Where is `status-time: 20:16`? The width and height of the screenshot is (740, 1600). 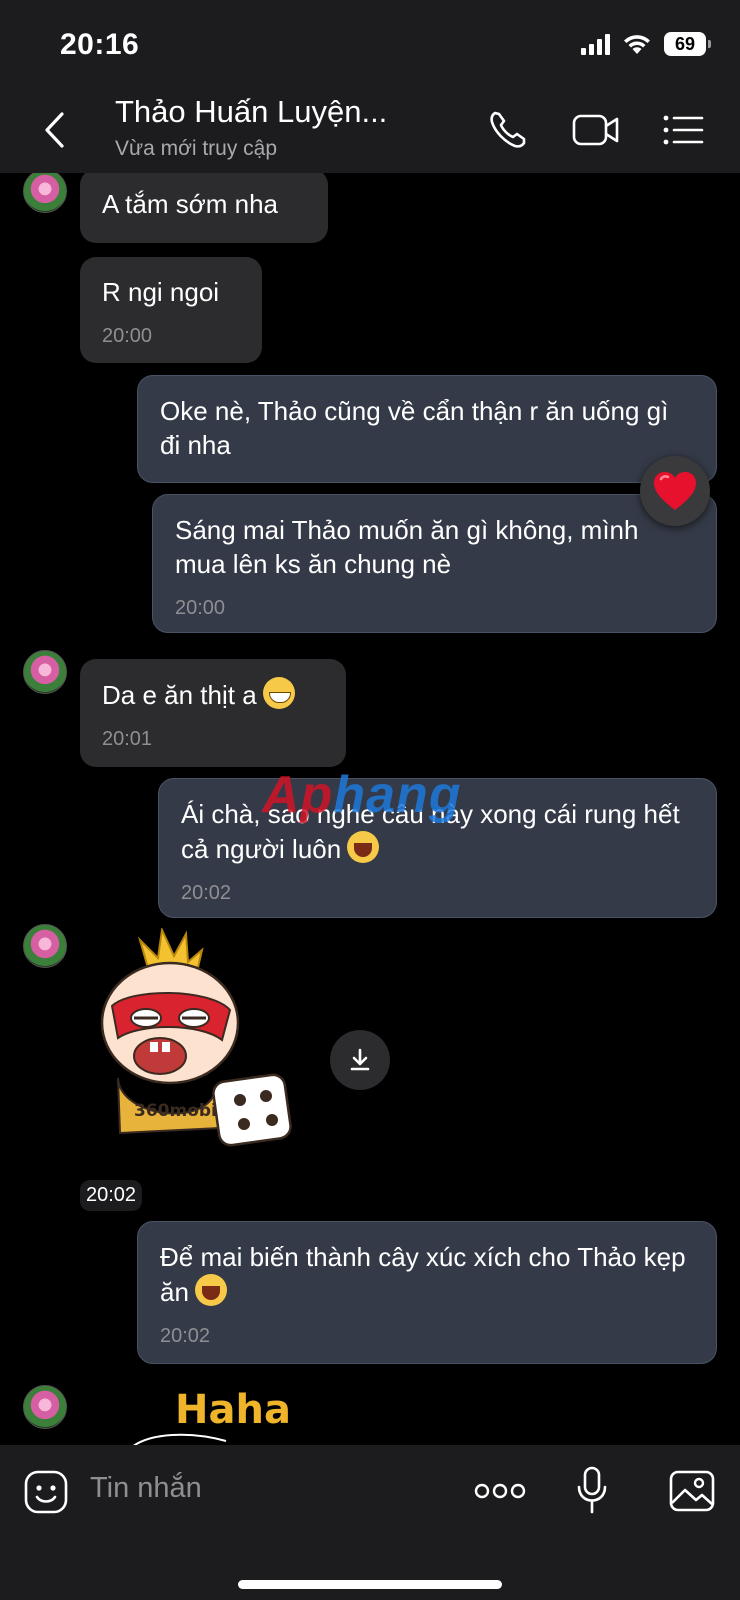
status-time: 20:16 is located at coordinates (100, 44).